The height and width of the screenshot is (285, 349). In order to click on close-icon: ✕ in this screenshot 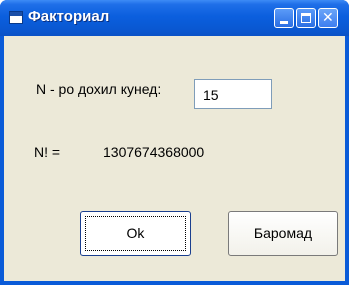, I will do `click(328, 18)`.